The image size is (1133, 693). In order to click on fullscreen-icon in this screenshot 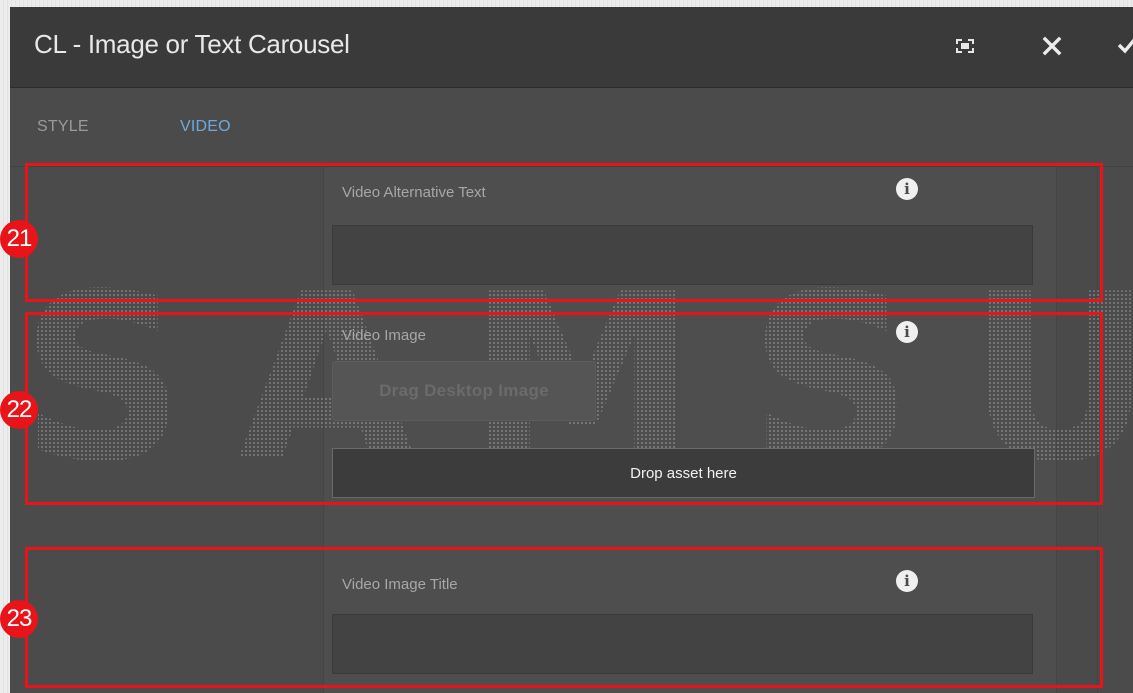, I will do `click(965, 46)`.